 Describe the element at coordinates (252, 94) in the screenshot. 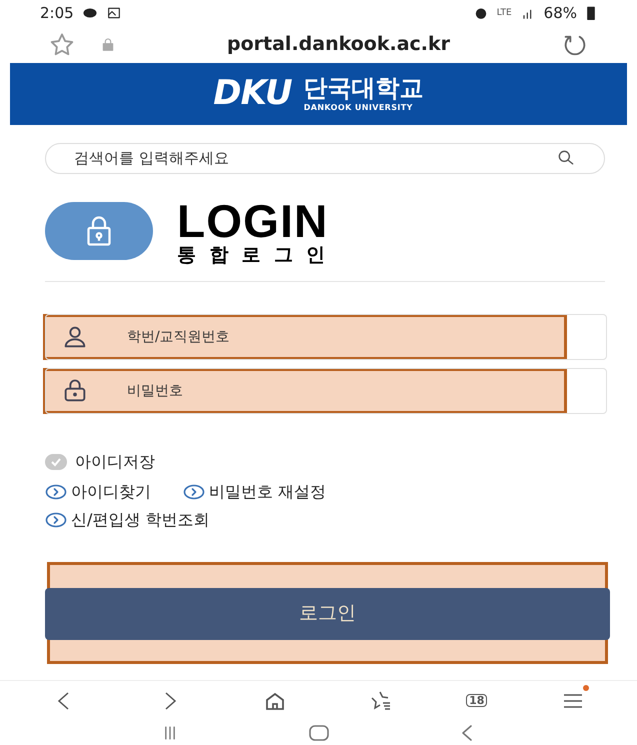

I see `logo-mark: DKU` at that location.